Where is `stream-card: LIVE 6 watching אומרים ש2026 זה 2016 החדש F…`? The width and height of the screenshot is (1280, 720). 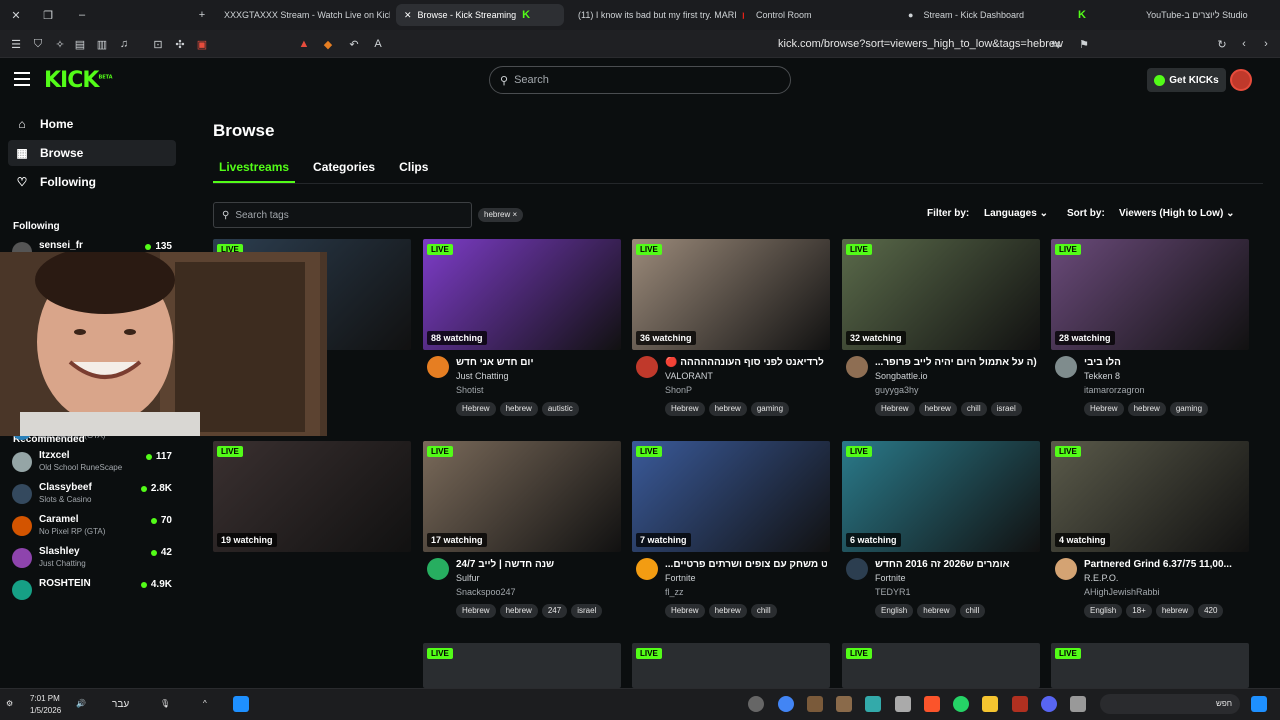
stream-card: LIVE 6 watching אומרים ש2026 זה 2016 החדש F… is located at coordinates (941, 536).